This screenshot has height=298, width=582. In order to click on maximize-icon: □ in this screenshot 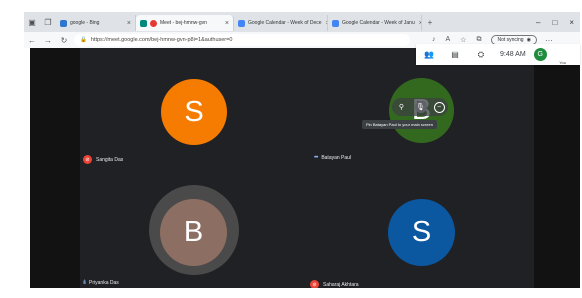, I will do `click(554, 22)`.